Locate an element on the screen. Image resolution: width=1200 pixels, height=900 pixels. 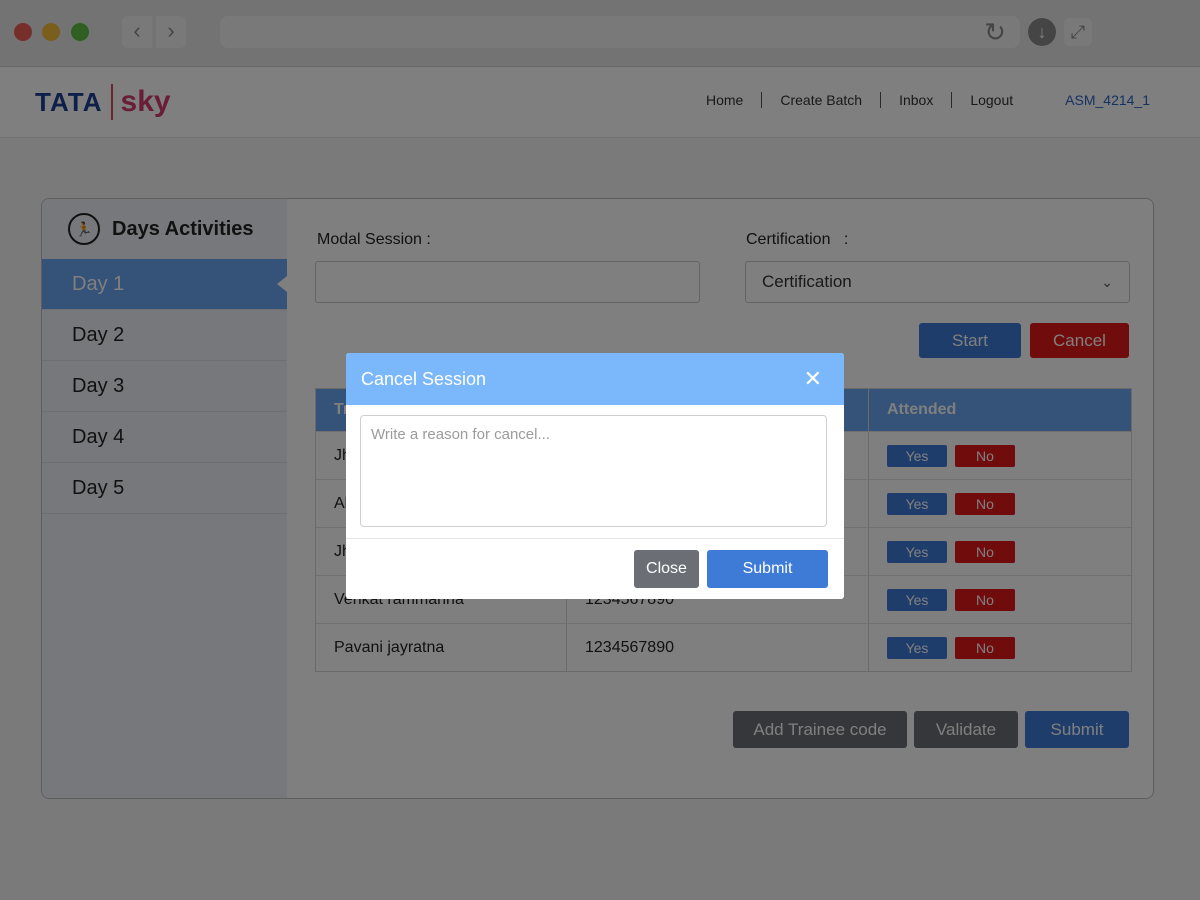
cancel-session-modal: Cancel Session ✕ Close Submit is located at coordinates (595, 476).